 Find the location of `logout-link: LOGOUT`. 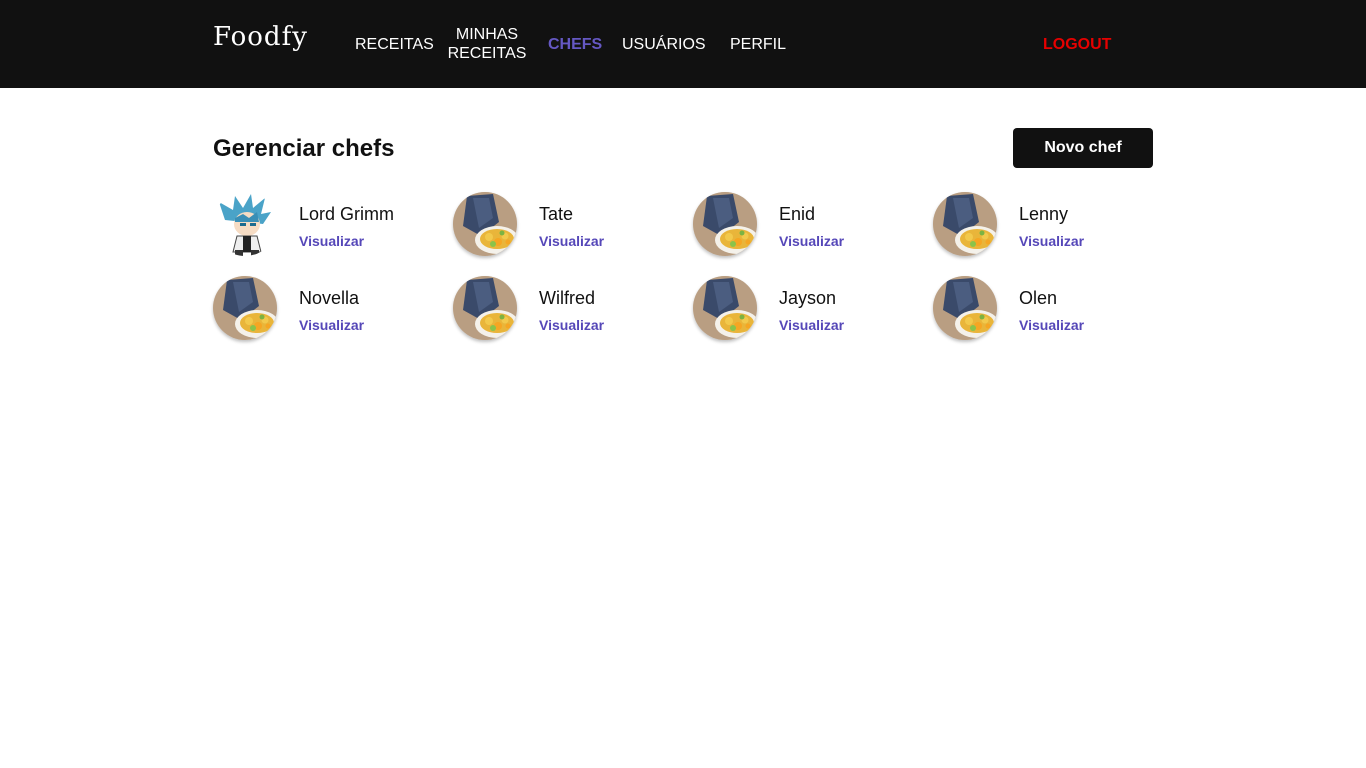

logout-link: LOGOUT is located at coordinates (1077, 44).